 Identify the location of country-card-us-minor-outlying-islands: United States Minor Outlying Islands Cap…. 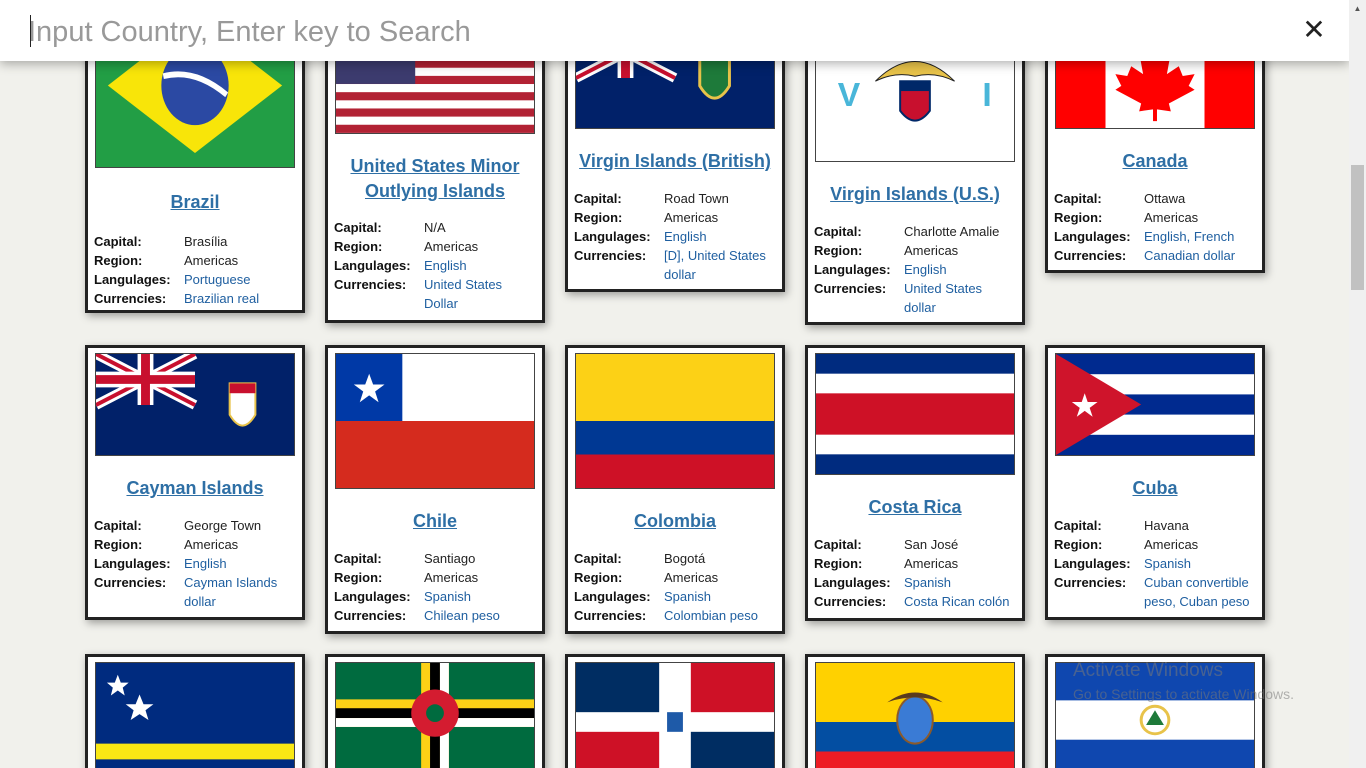
(435, 170).